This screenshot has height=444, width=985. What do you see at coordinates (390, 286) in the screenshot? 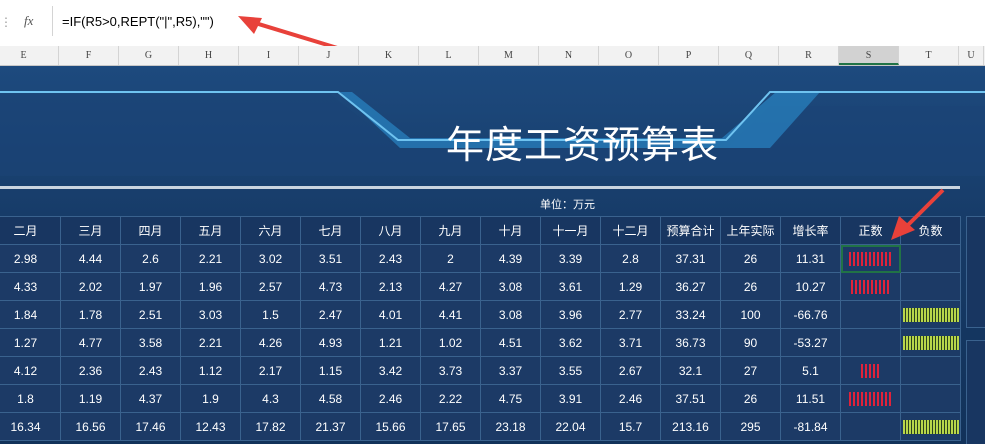
I see `table-cell: 2.13` at bounding box center [390, 286].